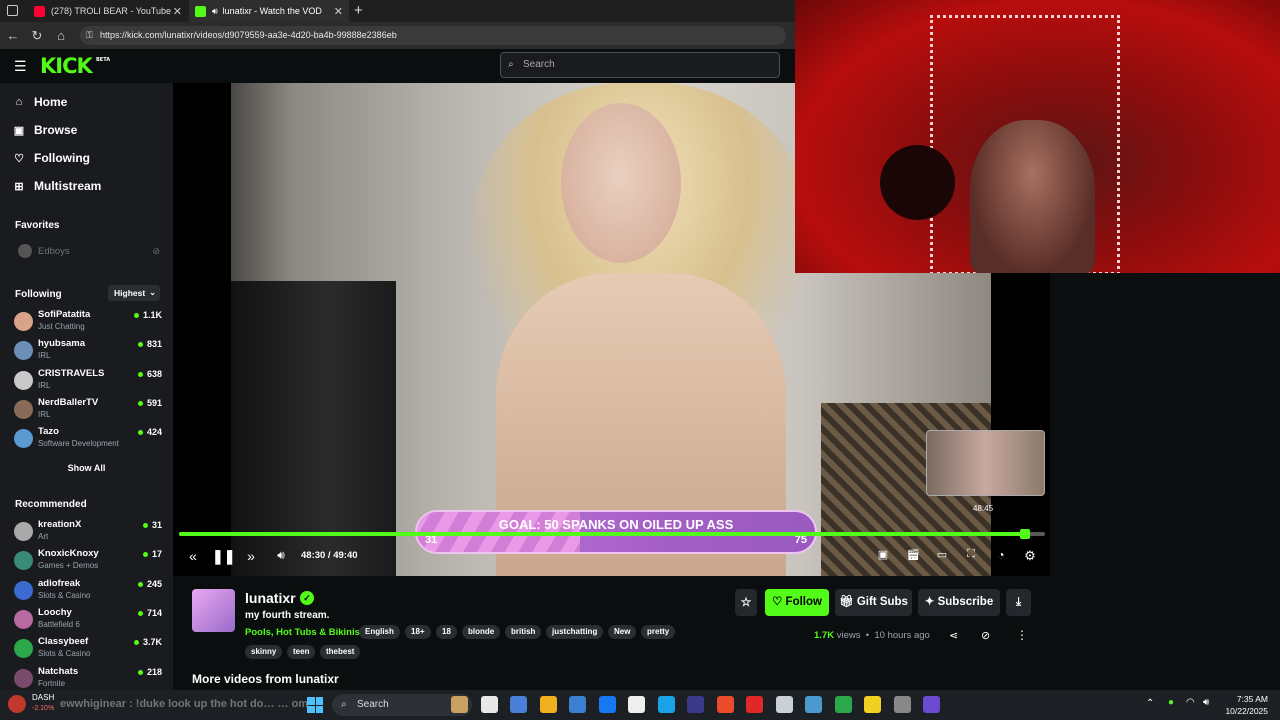 This screenshot has height=720, width=1280. What do you see at coordinates (358, 10) in the screenshot?
I see `new-tab-icon: +` at bounding box center [358, 10].